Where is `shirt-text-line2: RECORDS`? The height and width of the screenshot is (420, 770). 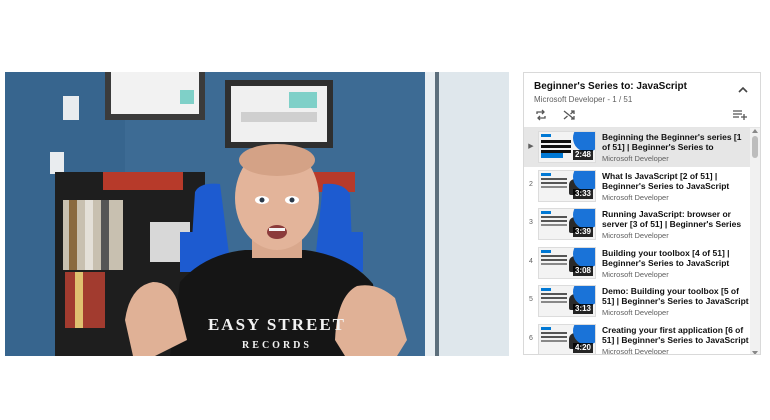
shirt-text-line2: RECORDS is located at coordinates (277, 345).